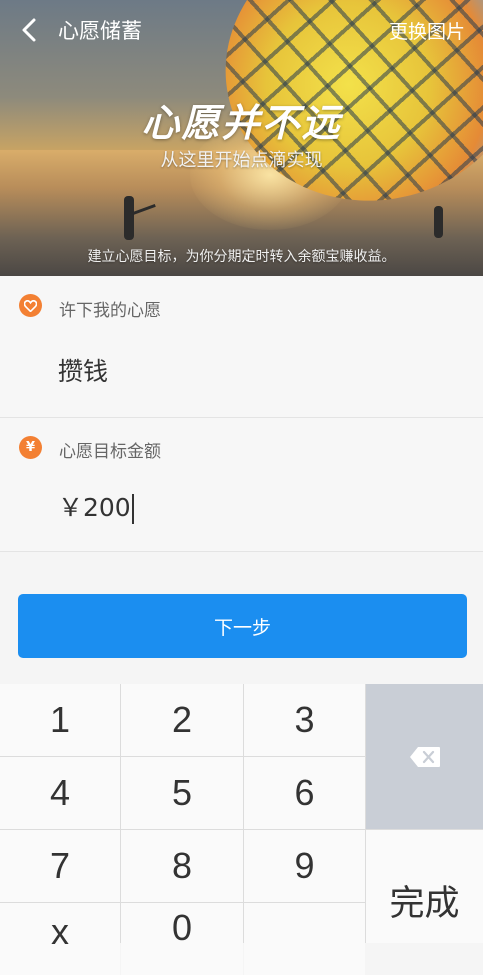 The height and width of the screenshot is (975, 483). Describe the element at coordinates (304, 866) in the screenshot. I see `key-9: 9` at that location.